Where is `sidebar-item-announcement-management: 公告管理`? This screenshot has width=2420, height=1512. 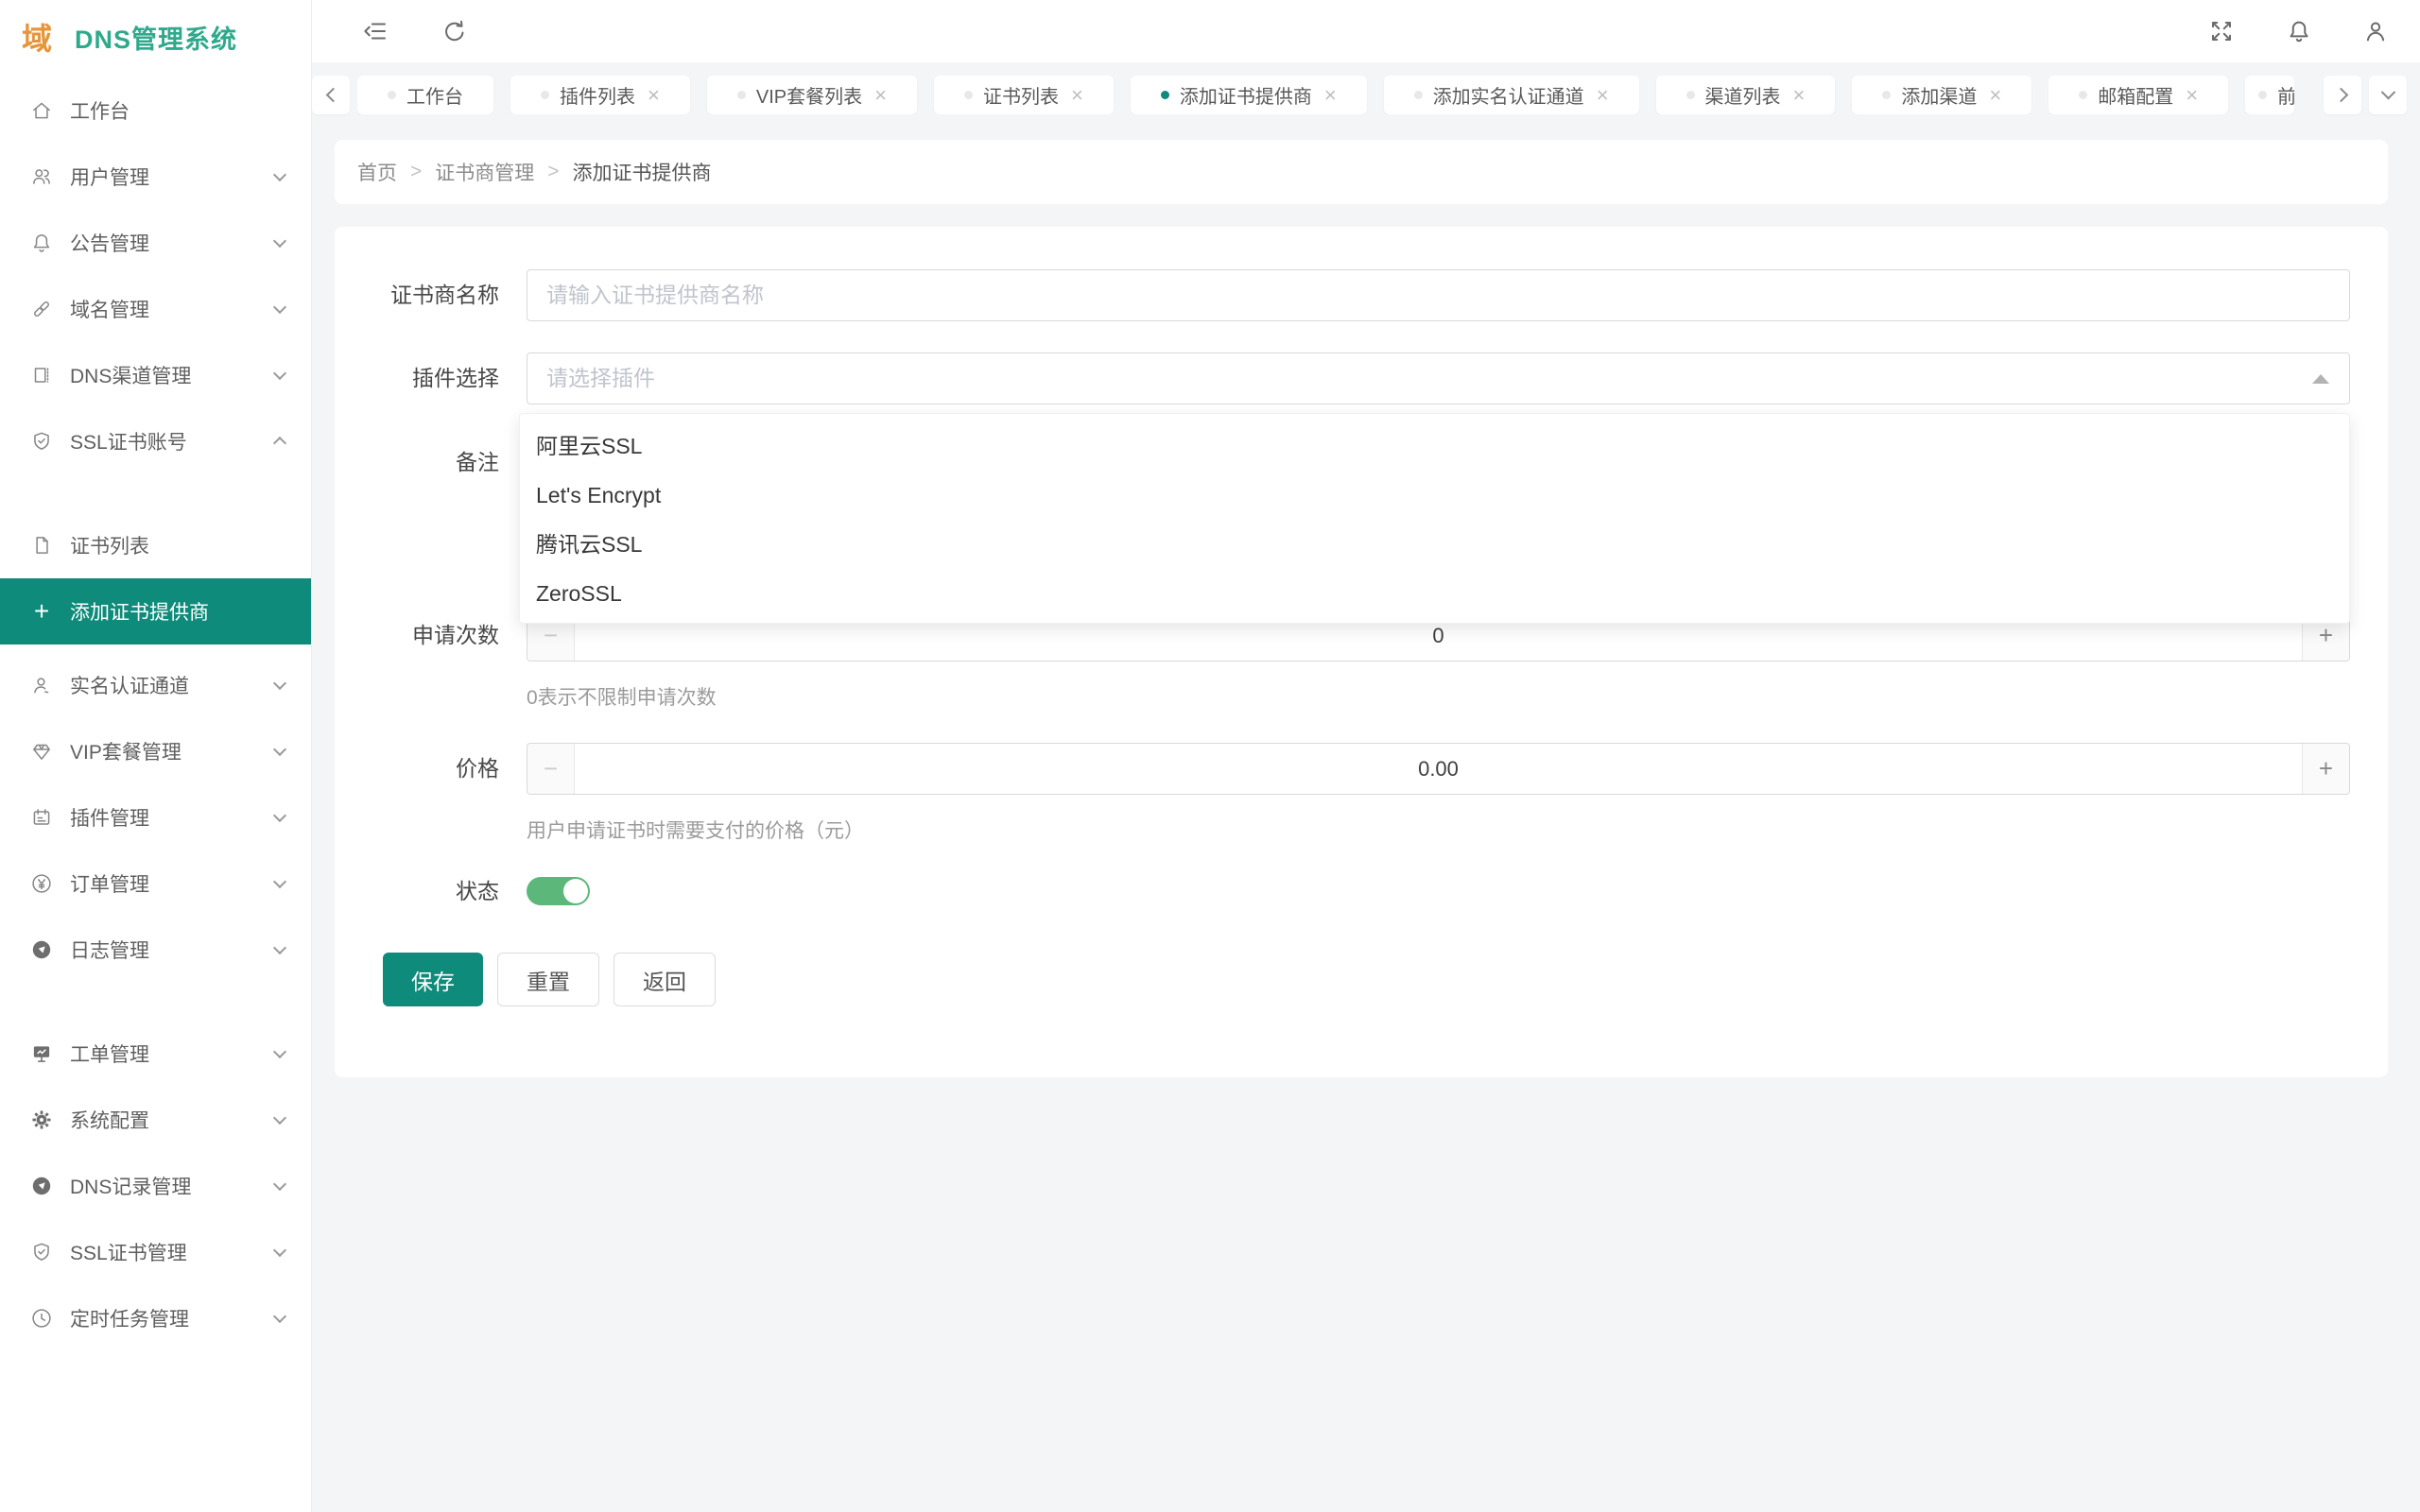
sidebar-item-announcement-management: 公告管理 is located at coordinates (155, 243).